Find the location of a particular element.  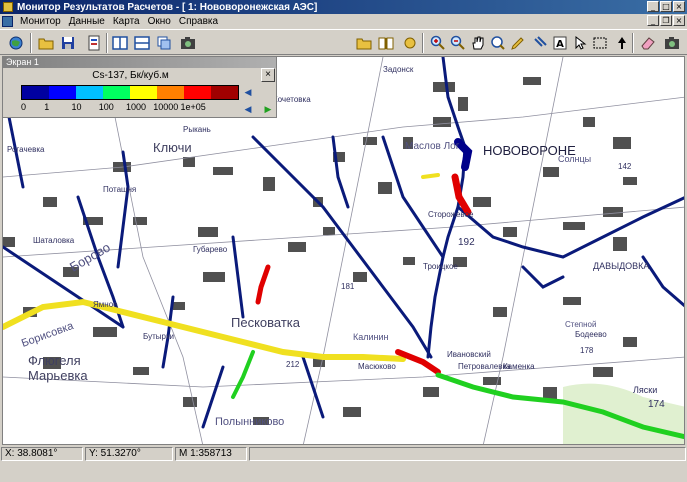

map-label: 212 is located at coordinates (293, 364).